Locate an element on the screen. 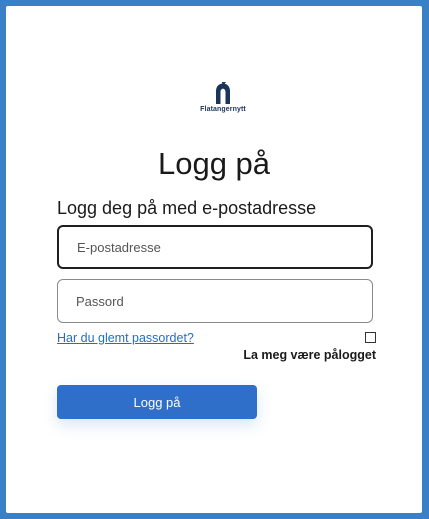  remember-me-label: La meg være pålogget is located at coordinates (309, 355).